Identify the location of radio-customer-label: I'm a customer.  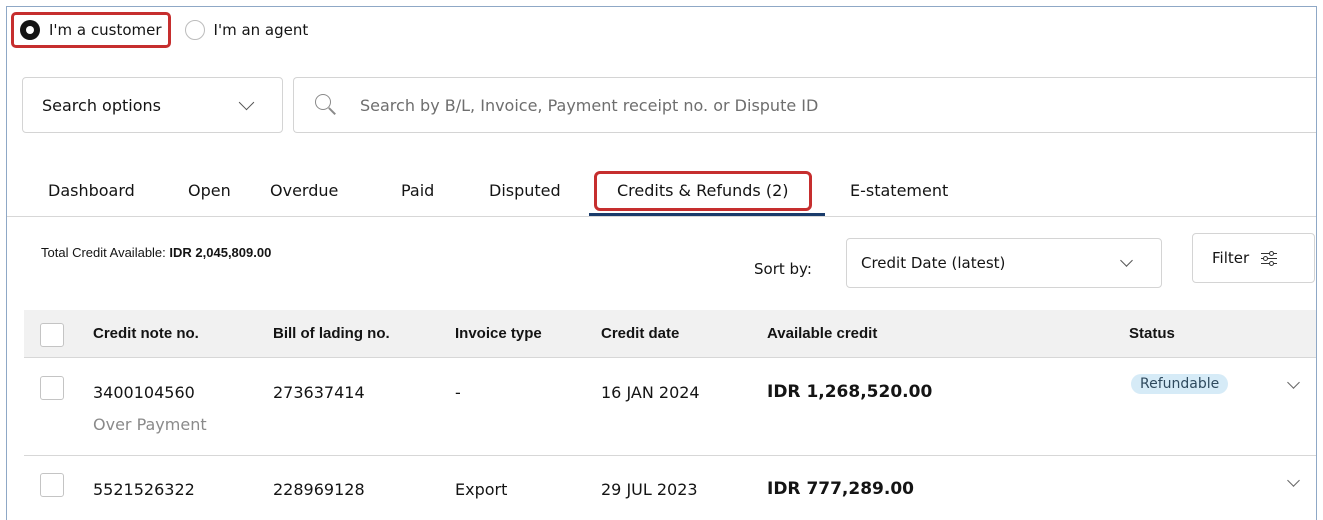
(105, 30).